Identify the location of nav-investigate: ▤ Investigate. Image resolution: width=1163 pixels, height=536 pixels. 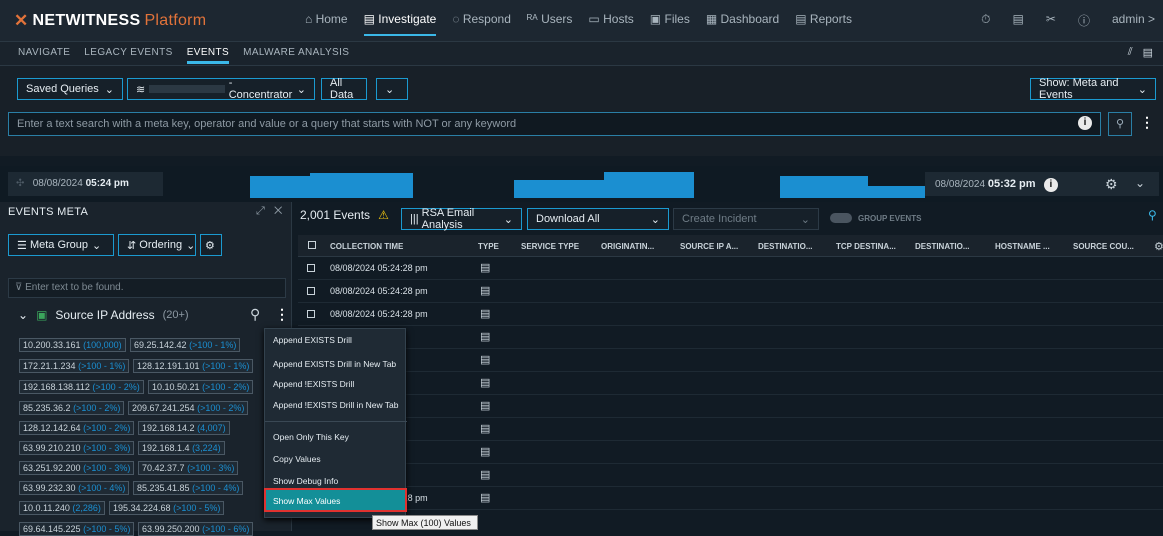
(400, 24).